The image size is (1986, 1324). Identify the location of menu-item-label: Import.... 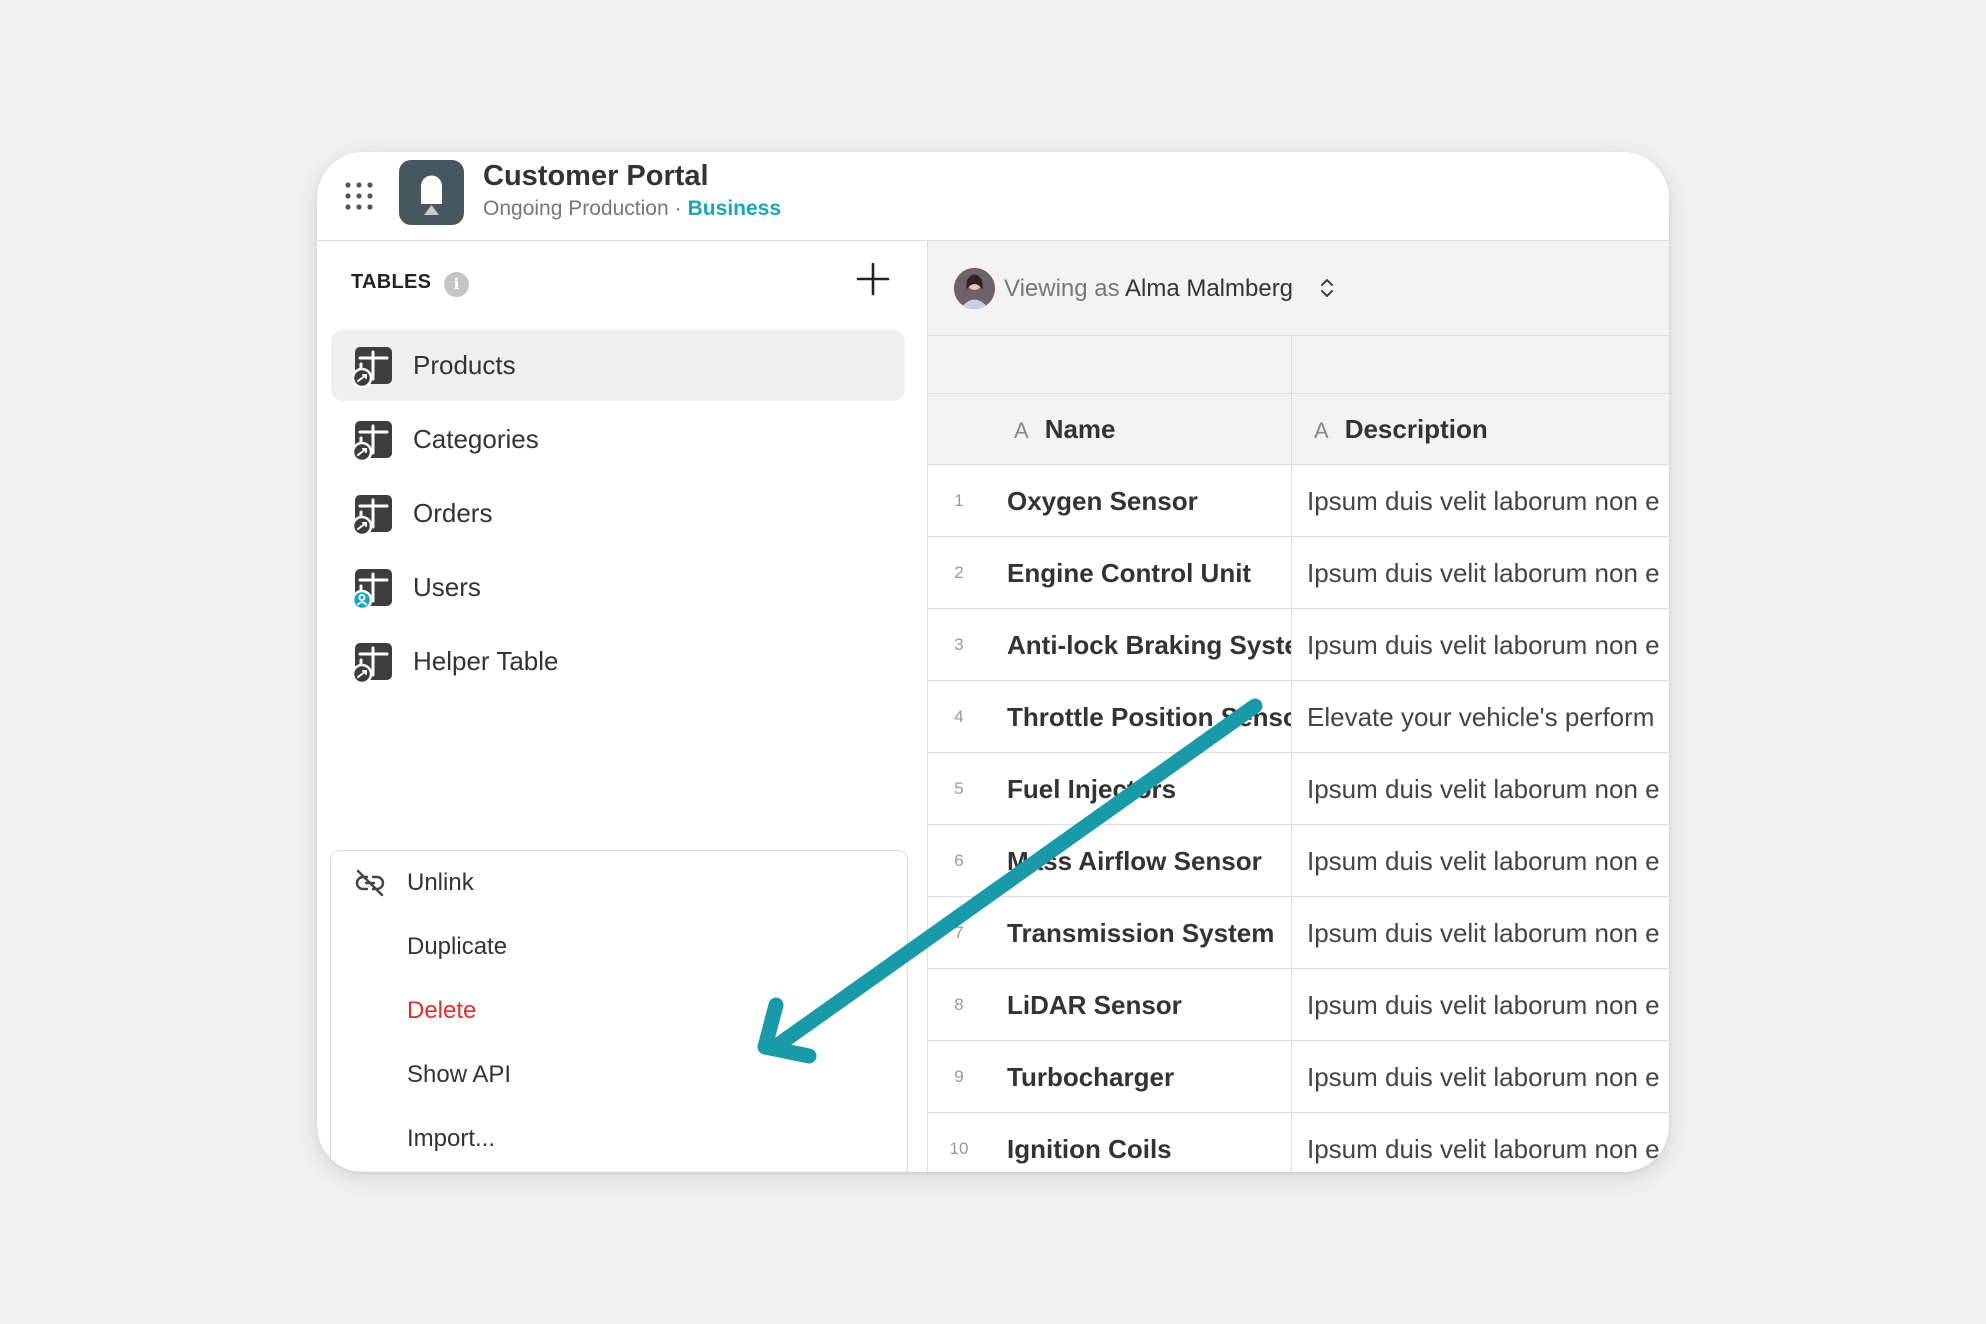
(451, 1138).